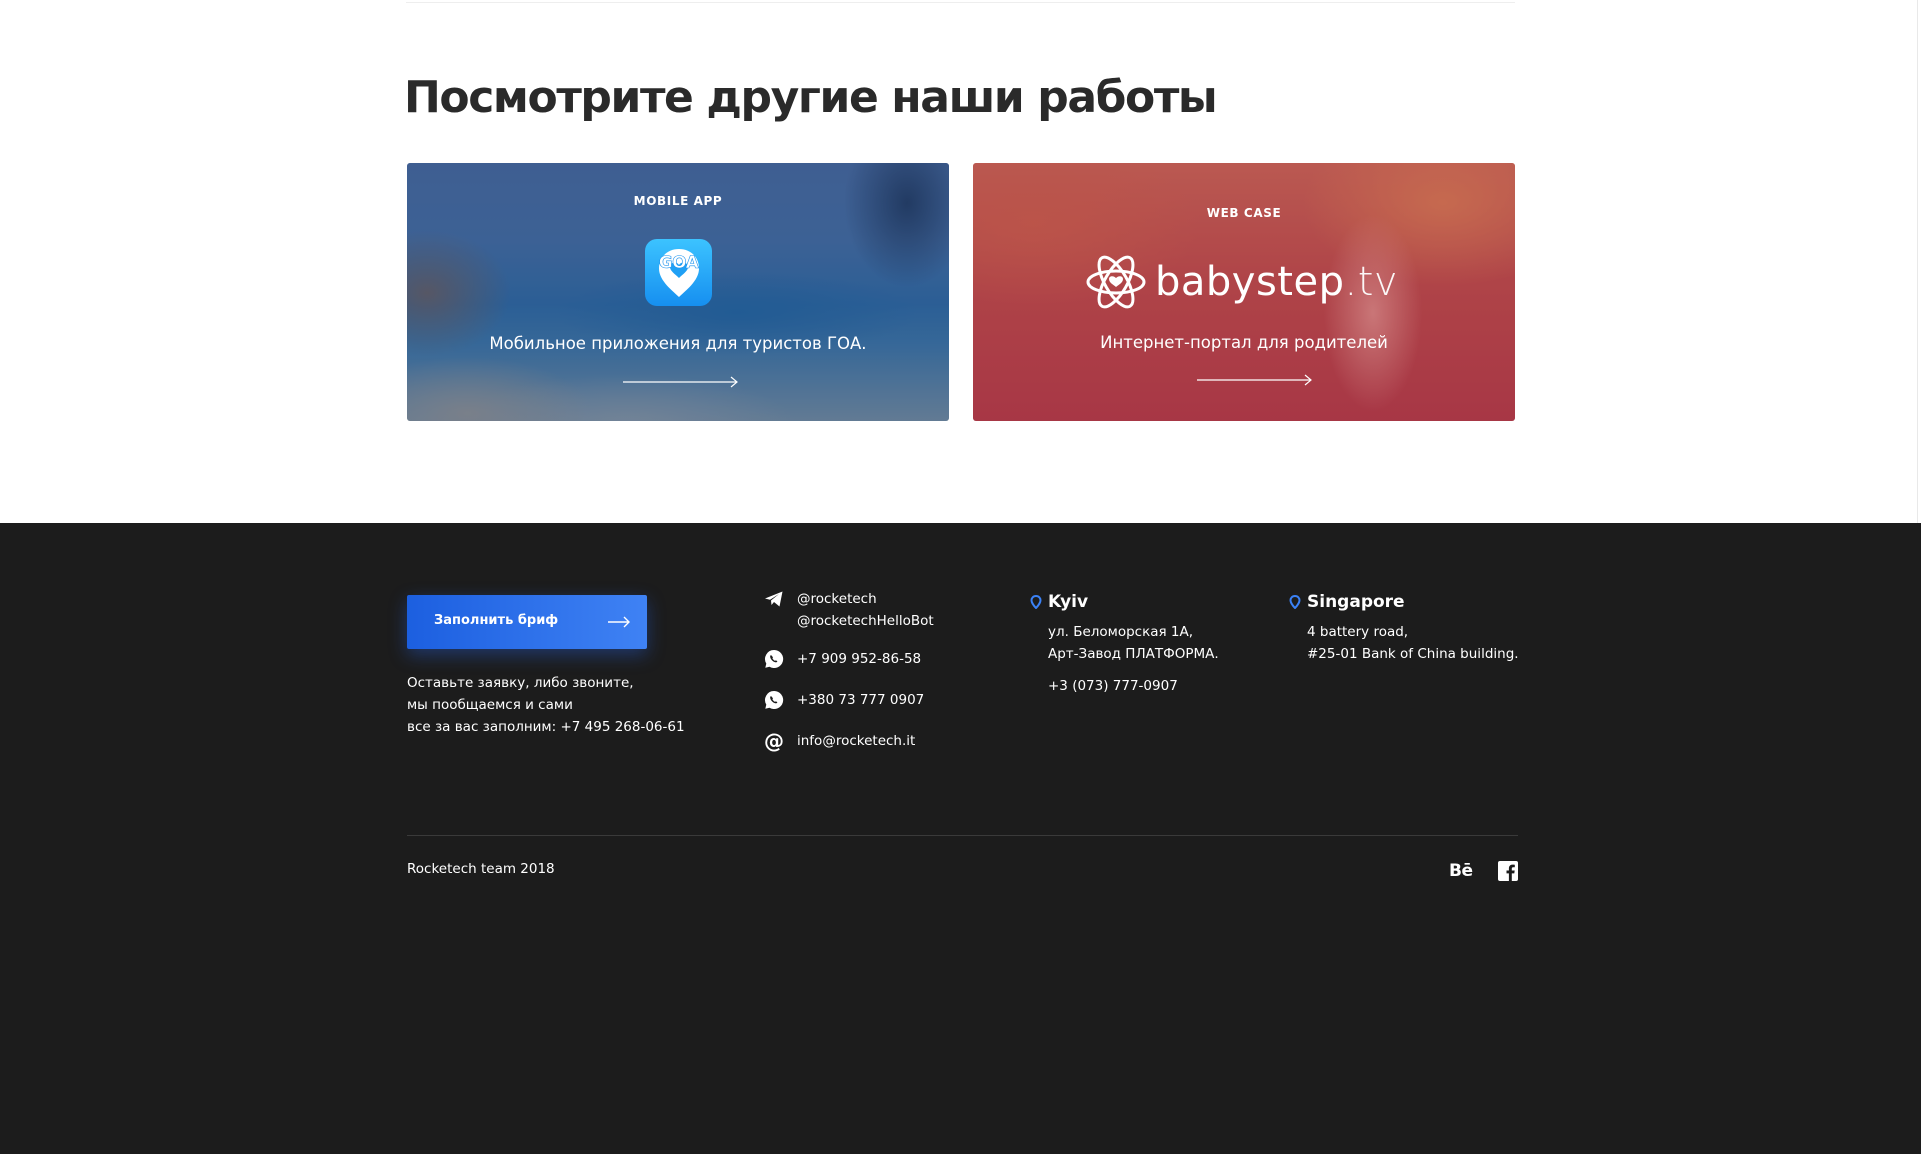 The image size is (1921, 1154). Describe the element at coordinates (774, 741) in the screenshot. I see `at-sign-icon: @` at that location.